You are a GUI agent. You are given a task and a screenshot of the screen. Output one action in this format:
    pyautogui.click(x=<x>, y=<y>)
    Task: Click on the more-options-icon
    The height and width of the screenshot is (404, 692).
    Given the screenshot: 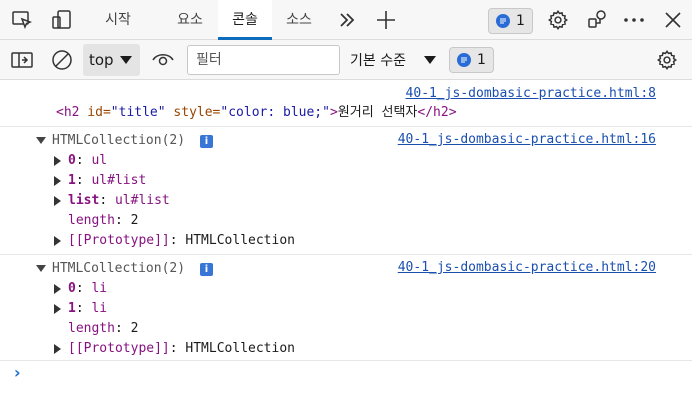 What is the action you would take?
    pyautogui.click(x=634, y=20)
    